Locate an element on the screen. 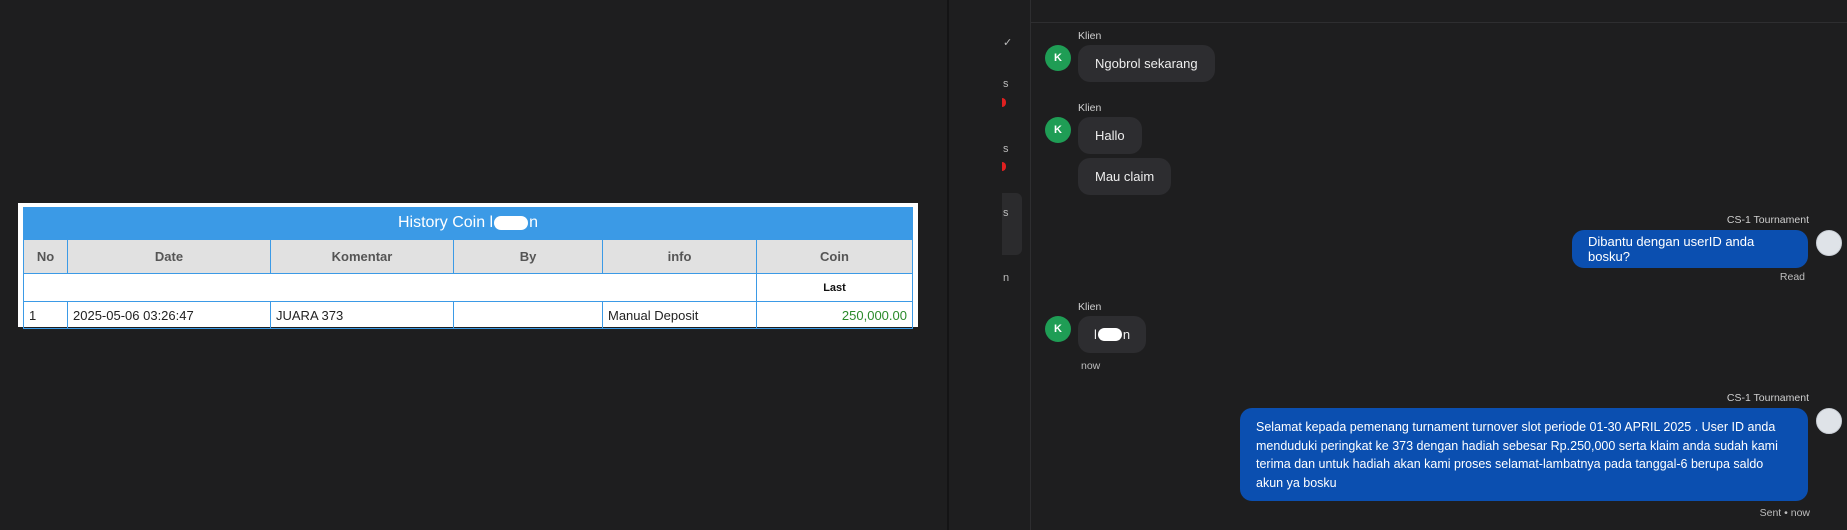 The height and width of the screenshot is (530, 1847). cell-by is located at coordinates (528, 315).